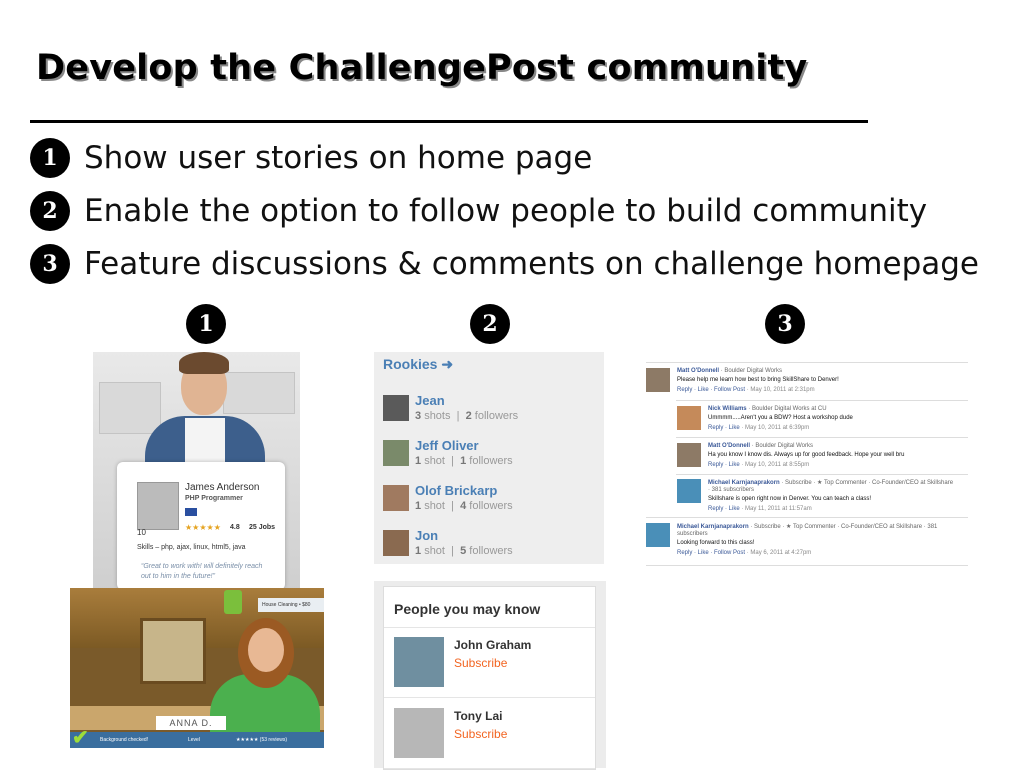 The width and height of the screenshot is (1024, 770). I want to click on bucket-icon, so click(233, 602).